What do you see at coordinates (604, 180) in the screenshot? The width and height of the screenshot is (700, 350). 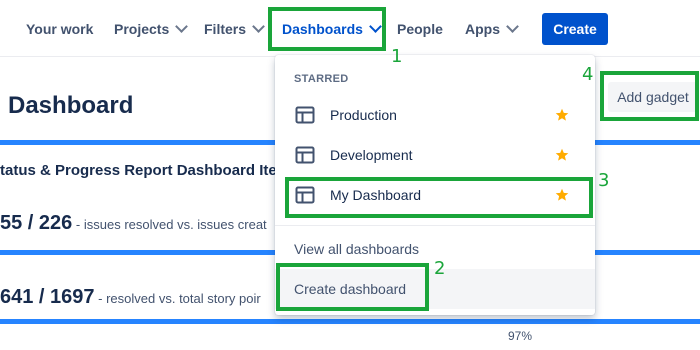 I see `annotation-number: 3` at bounding box center [604, 180].